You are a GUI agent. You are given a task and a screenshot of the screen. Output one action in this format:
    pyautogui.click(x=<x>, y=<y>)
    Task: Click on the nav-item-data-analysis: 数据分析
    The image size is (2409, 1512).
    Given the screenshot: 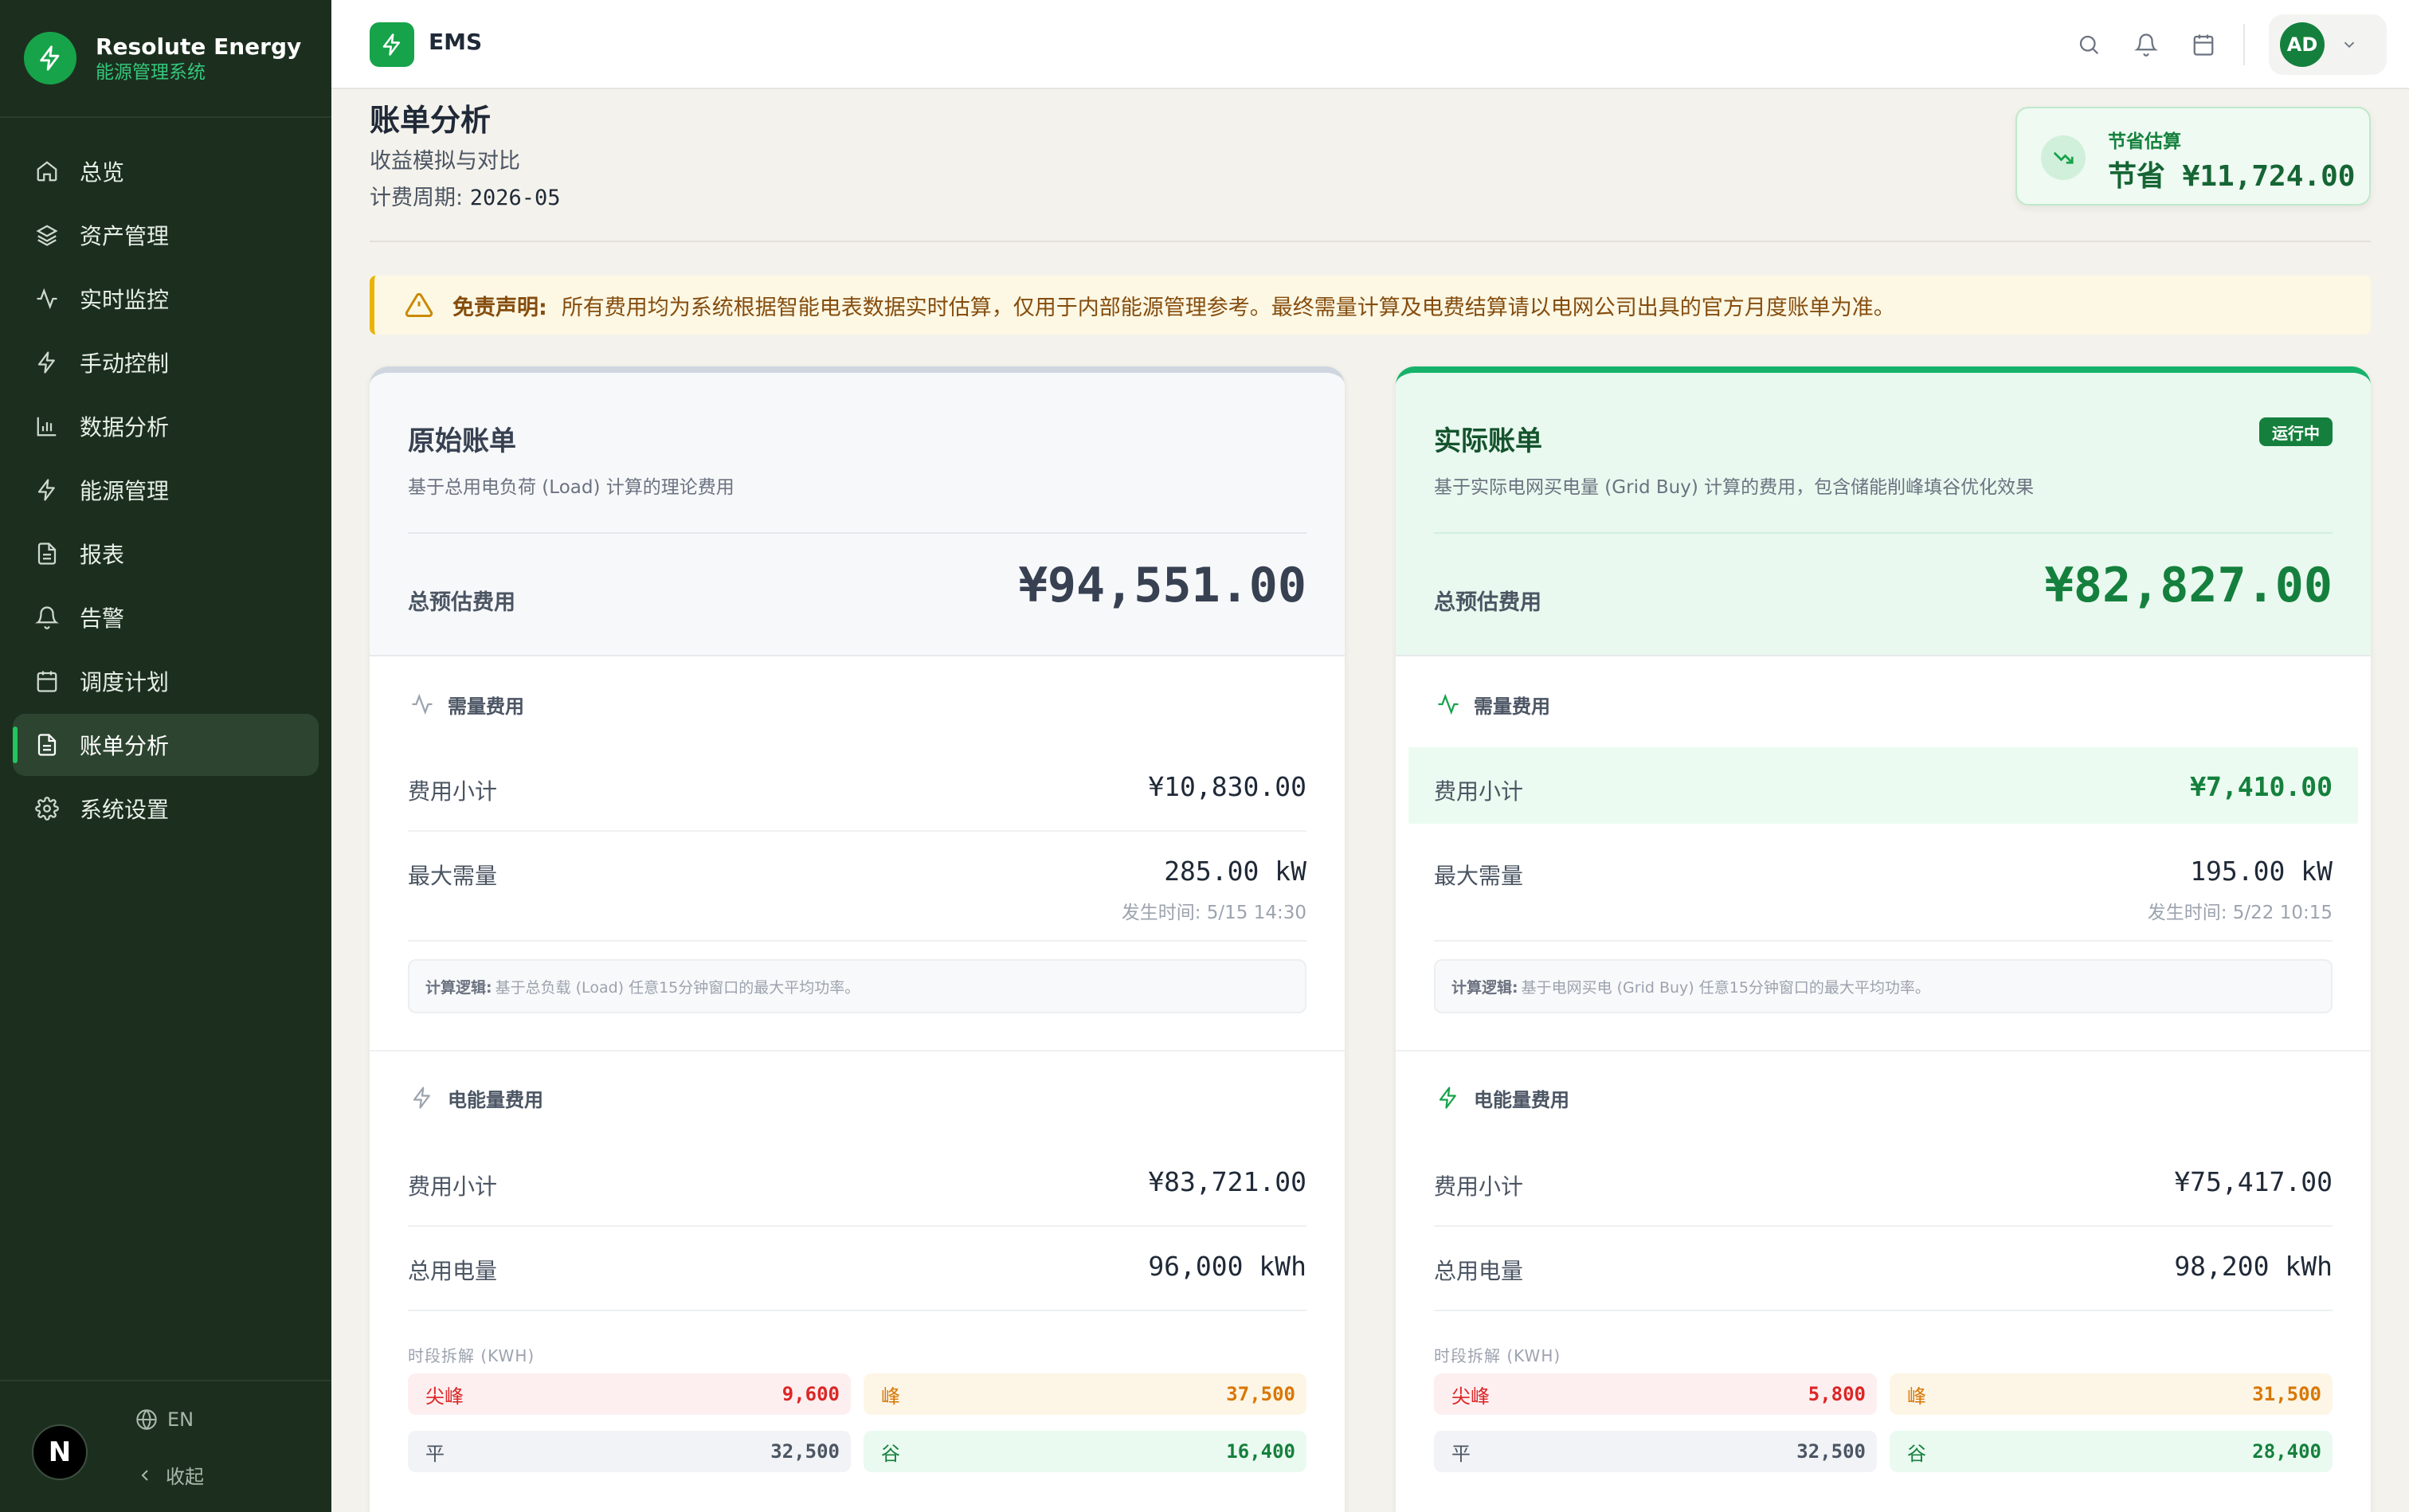 What is the action you would take?
    pyautogui.click(x=166, y=426)
    